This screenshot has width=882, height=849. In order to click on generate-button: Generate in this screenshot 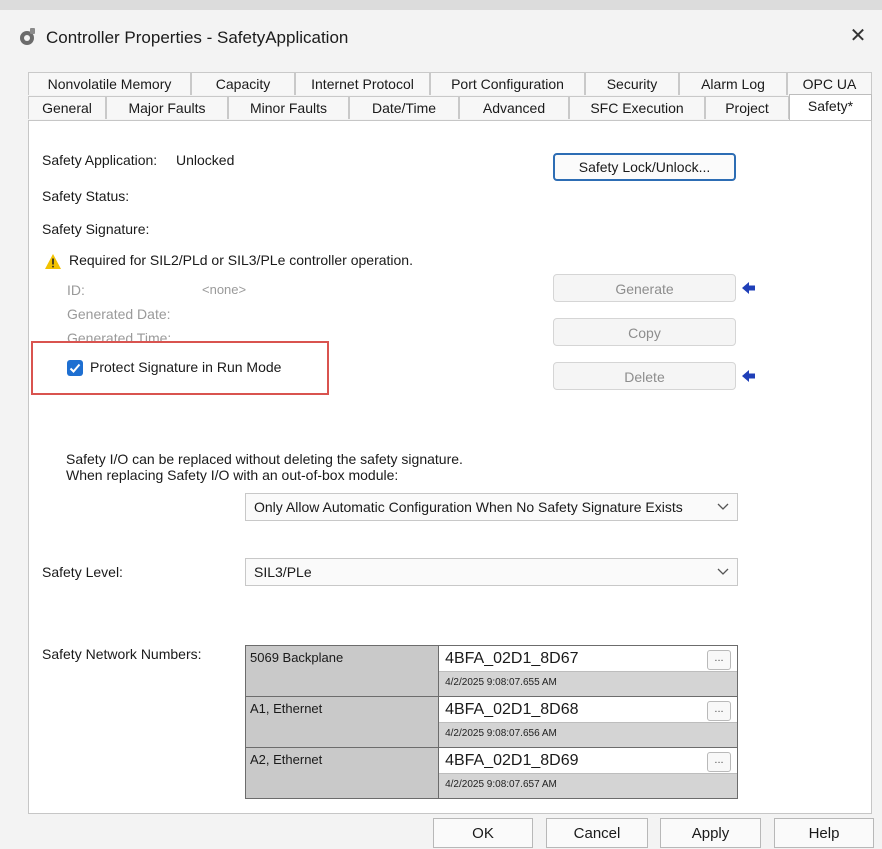, I will do `click(644, 288)`.